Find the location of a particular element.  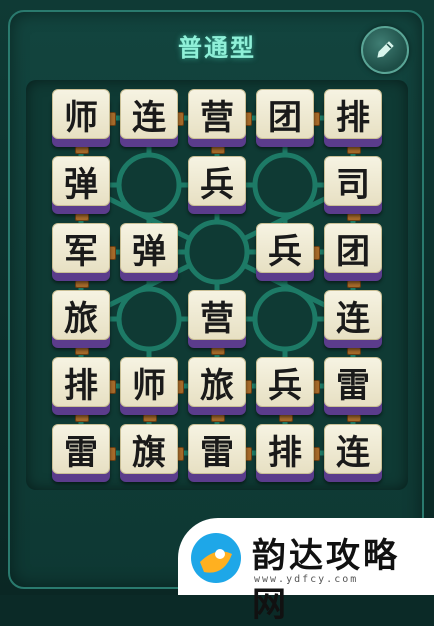

chess-piece: 司 is located at coordinates (353, 185).